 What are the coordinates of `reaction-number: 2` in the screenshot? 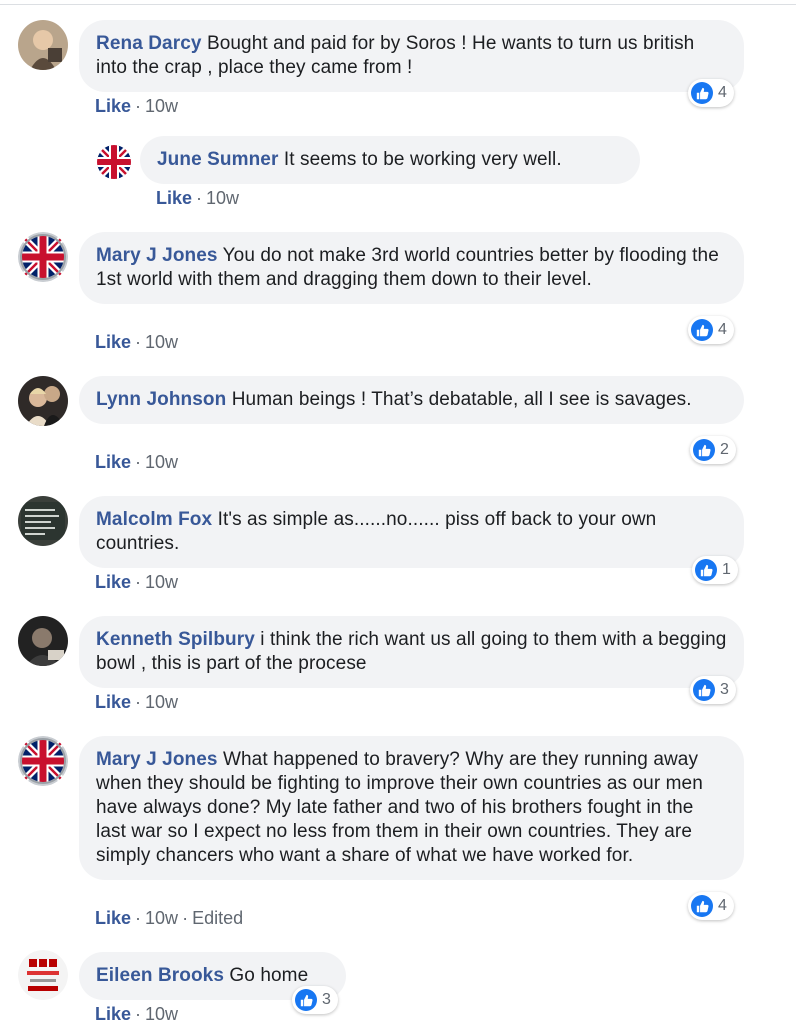 It's located at (724, 449).